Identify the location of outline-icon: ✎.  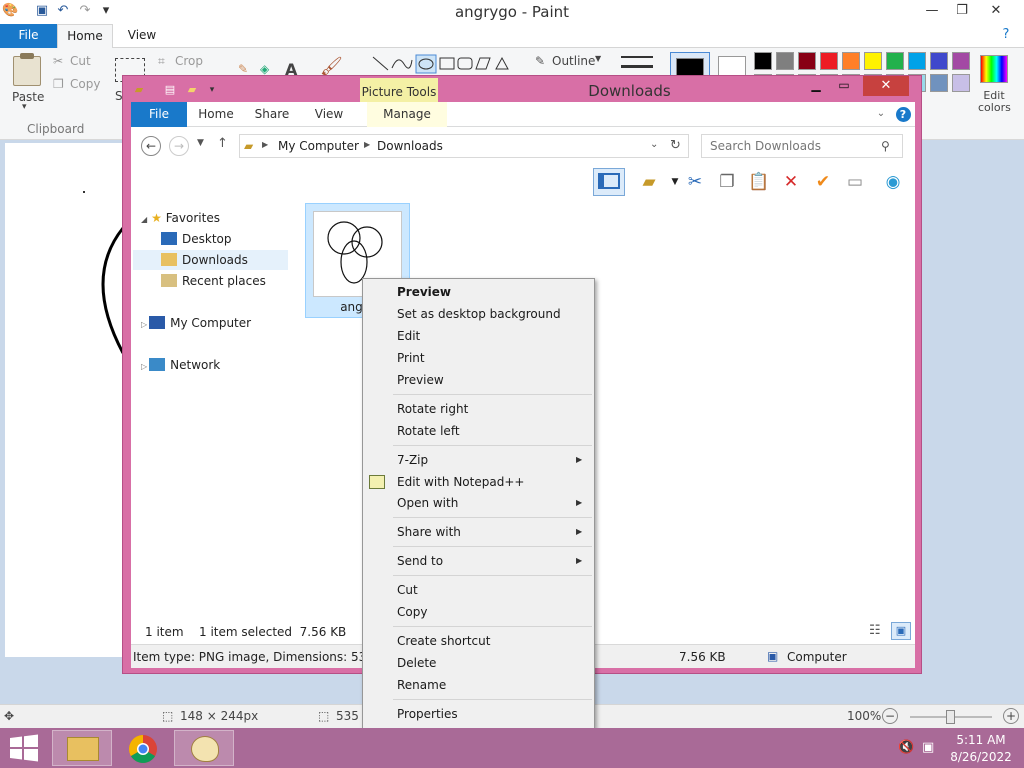
(540, 61).